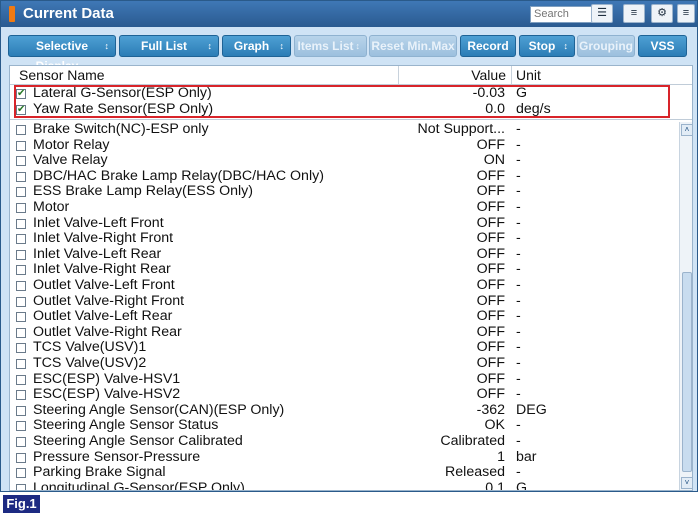 The image size is (700, 516). Describe the element at coordinates (330, 46) in the screenshot. I see `toolbar-button-items-list: Items List ↕` at that location.